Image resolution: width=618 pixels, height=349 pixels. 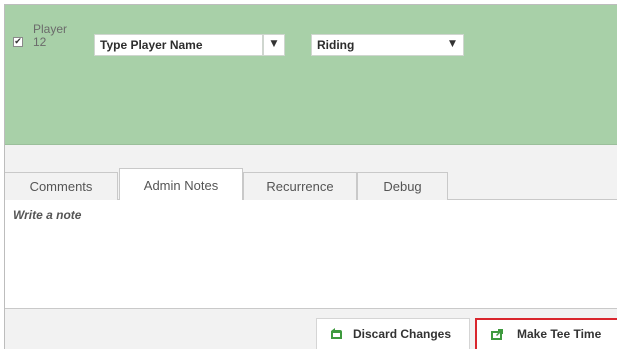 What do you see at coordinates (376, 45) in the screenshot?
I see `cart-type-select: Riding` at bounding box center [376, 45].